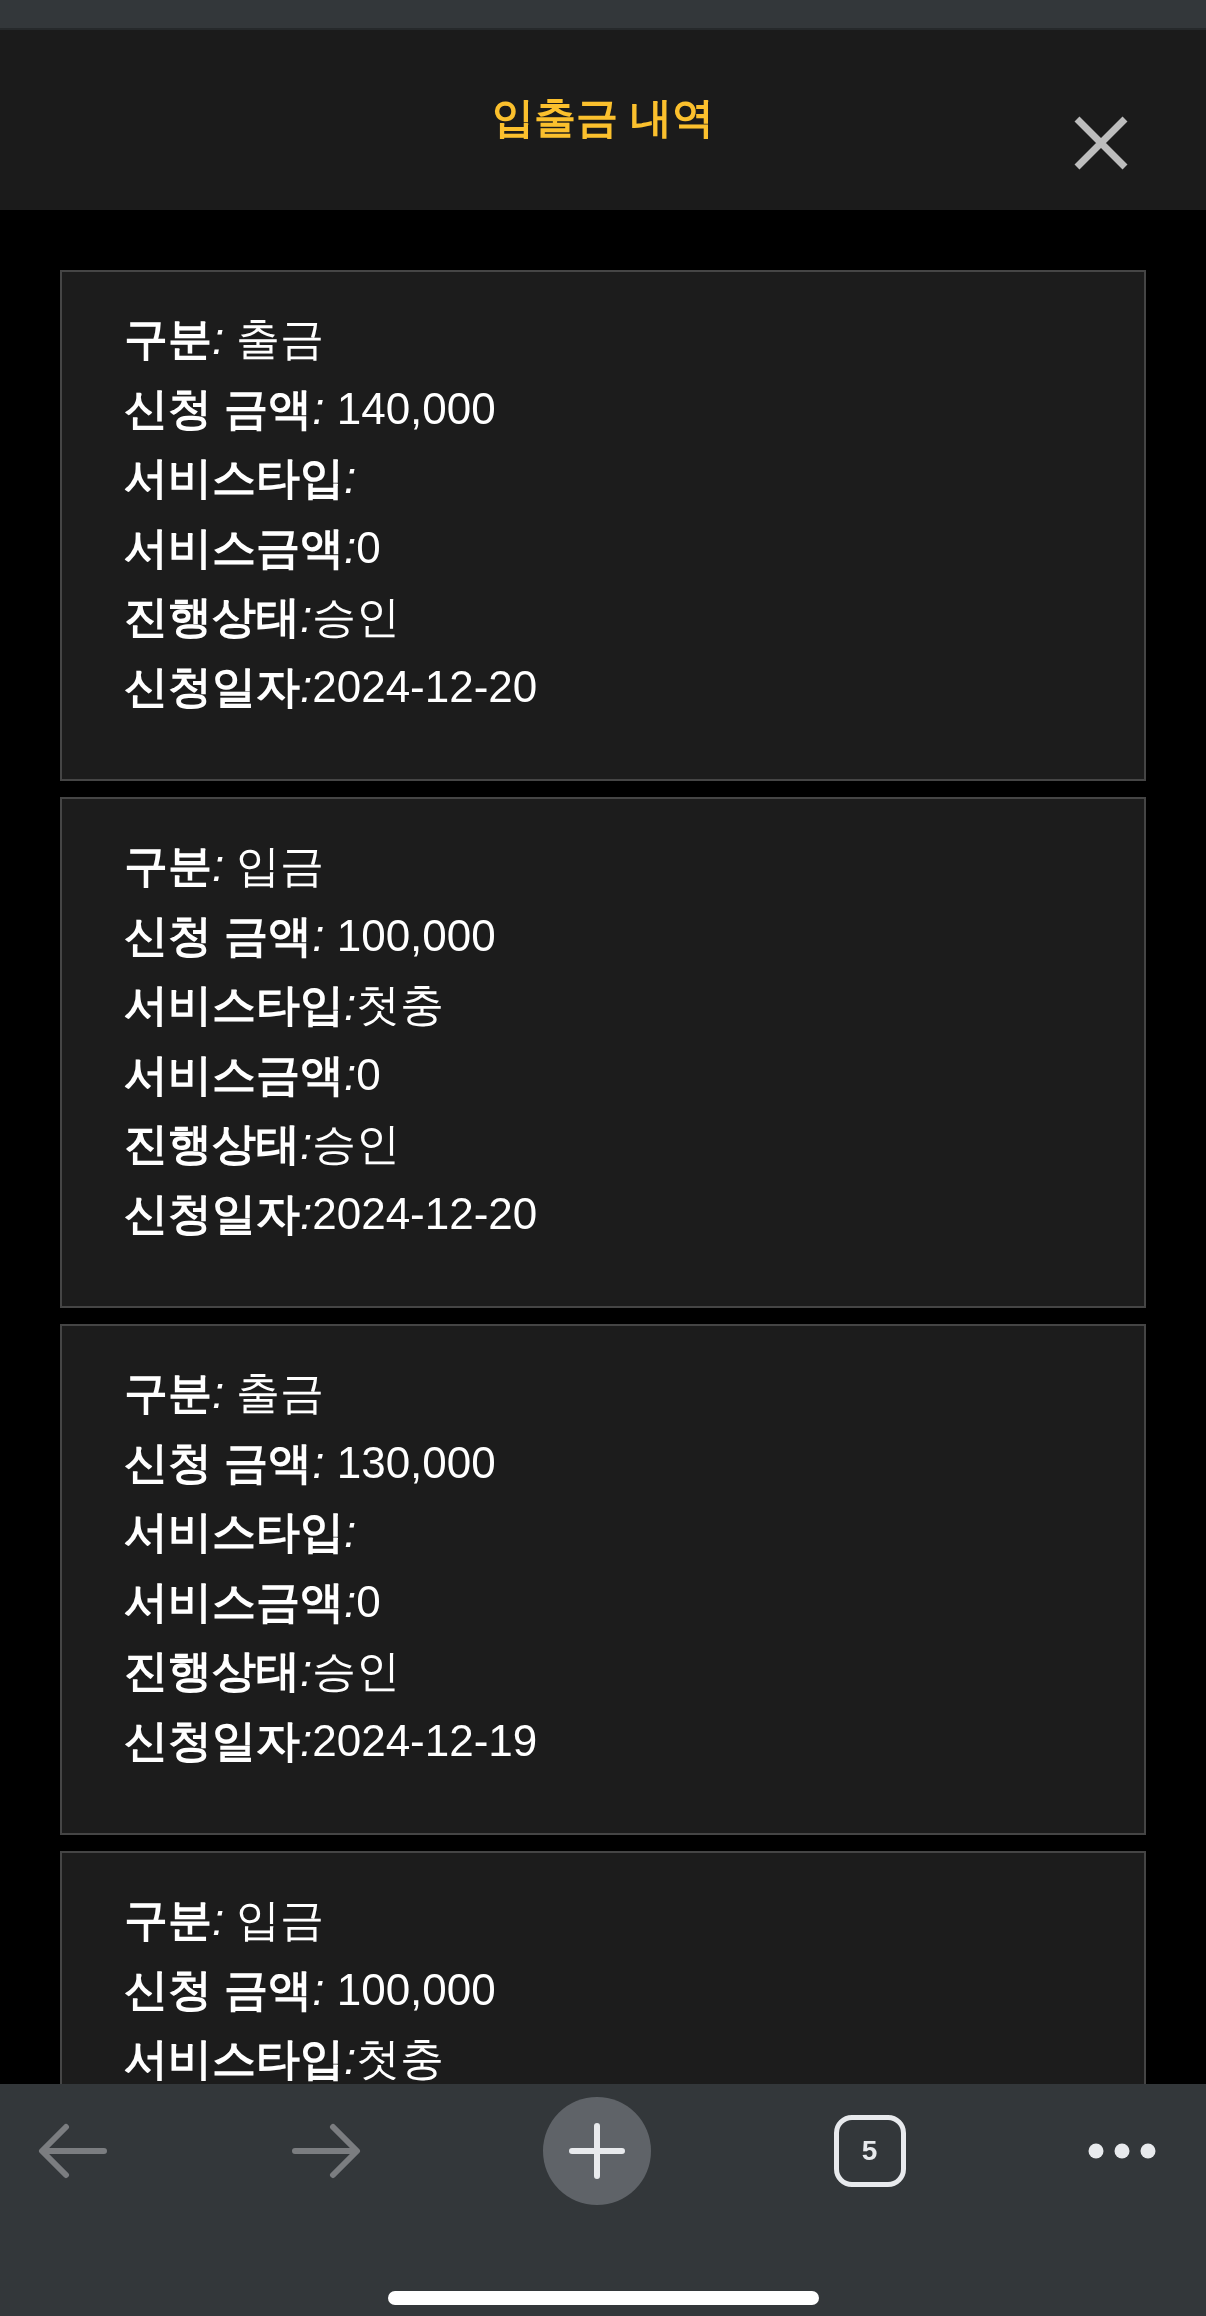 Image resolution: width=1206 pixels, height=2316 pixels. Describe the element at coordinates (869, 2151) in the screenshot. I see `tab-count-button: 5` at that location.